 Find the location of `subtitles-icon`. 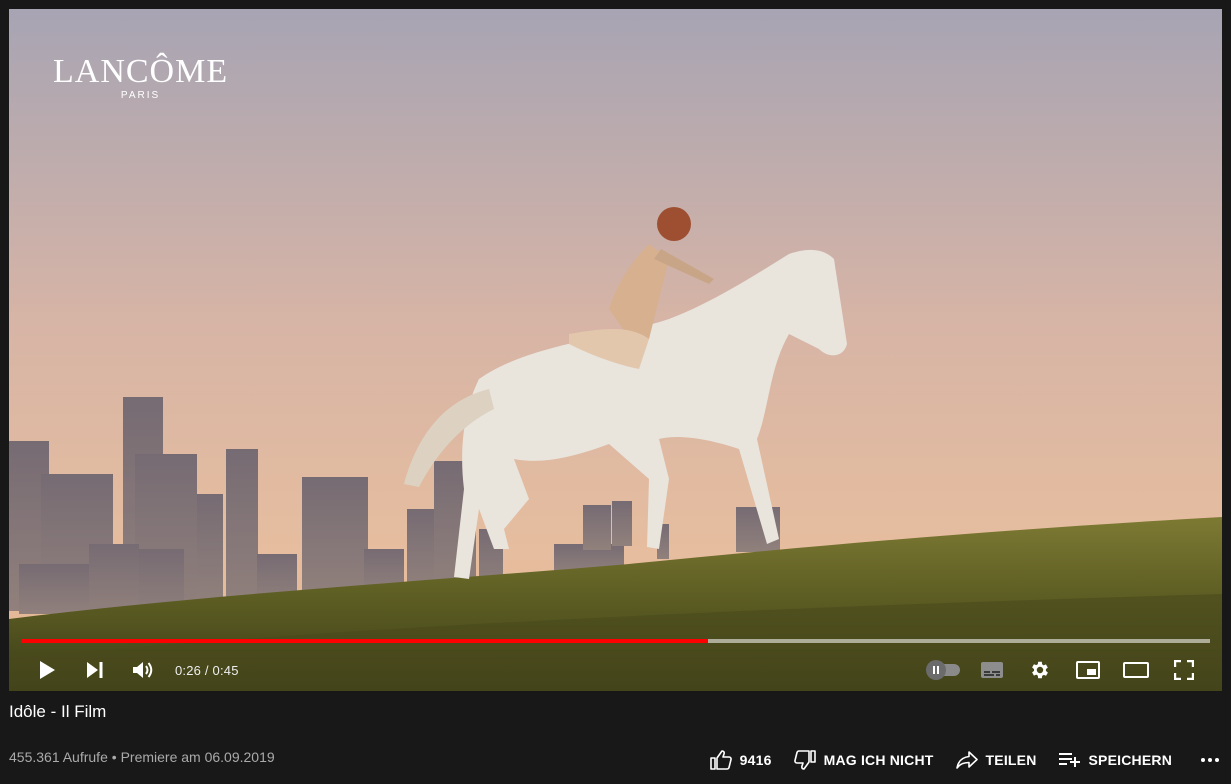

subtitles-icon is located at coordinates (992, 670).